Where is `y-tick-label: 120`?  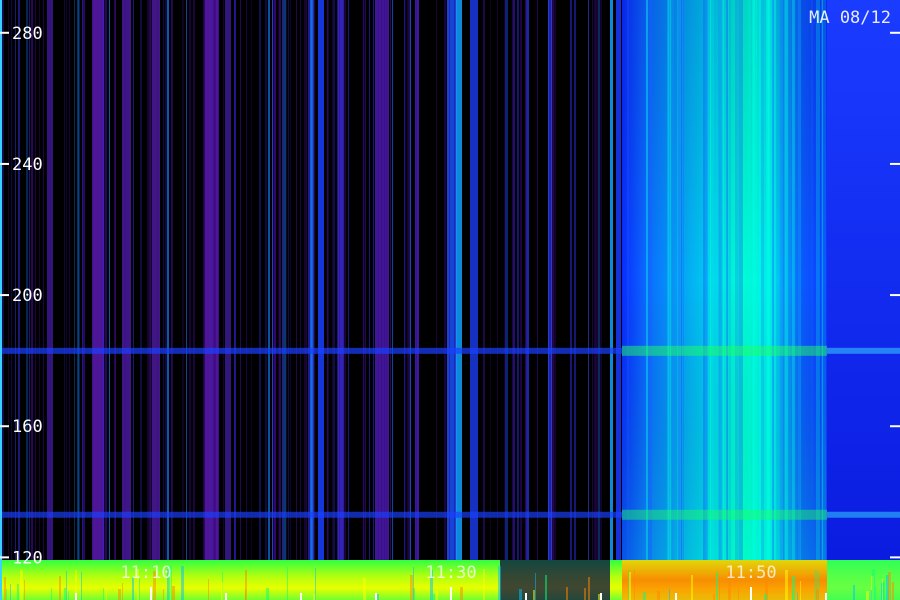 y-tick-label: 120 is located at coordinates (27, 558).